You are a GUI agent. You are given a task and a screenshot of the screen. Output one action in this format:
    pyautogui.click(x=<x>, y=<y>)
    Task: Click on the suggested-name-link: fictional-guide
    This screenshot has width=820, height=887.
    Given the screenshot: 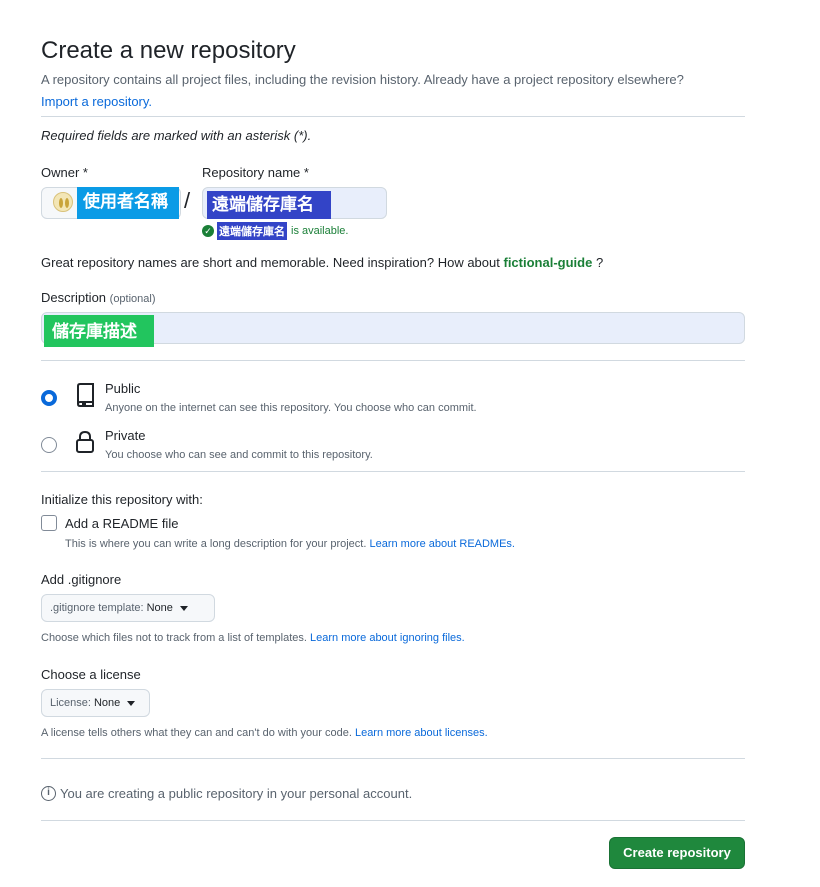 What is the action you would take?
    pyautogui.click(x=547, y=262)
    